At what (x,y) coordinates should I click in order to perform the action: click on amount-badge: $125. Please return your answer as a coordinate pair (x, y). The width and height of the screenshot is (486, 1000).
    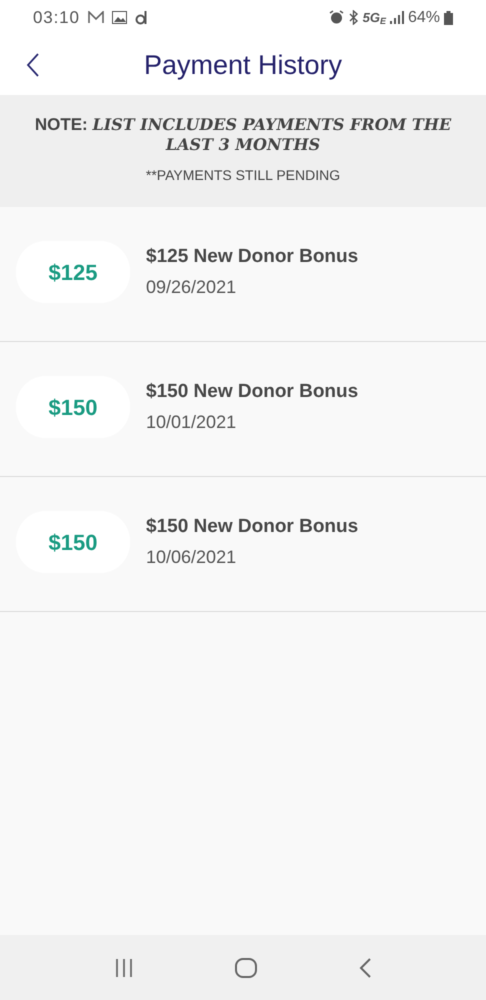
    Looking at the image, I should click on (73, 272).